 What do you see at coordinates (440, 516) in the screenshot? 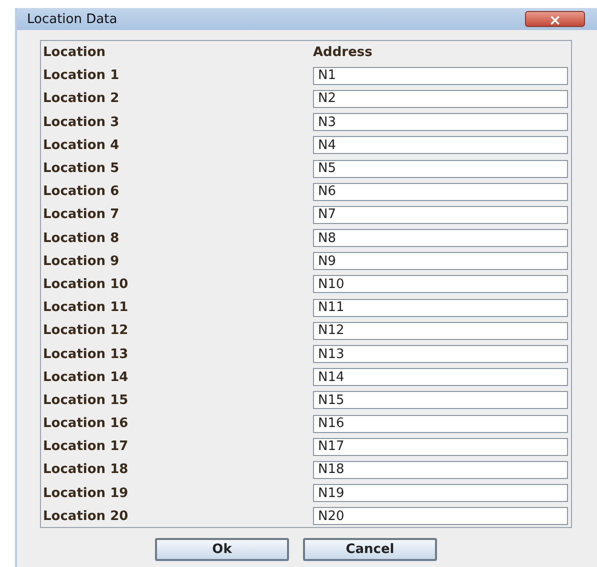
I see `address-field: N20` at bounding box center [440, 516].